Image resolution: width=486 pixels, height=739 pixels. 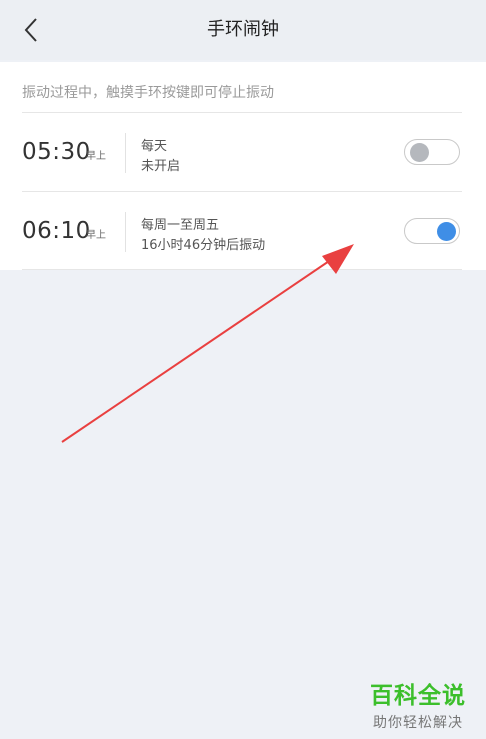 I want to click on watermark: 百科全说 助你轻松解决, so click(x=418, y=704).